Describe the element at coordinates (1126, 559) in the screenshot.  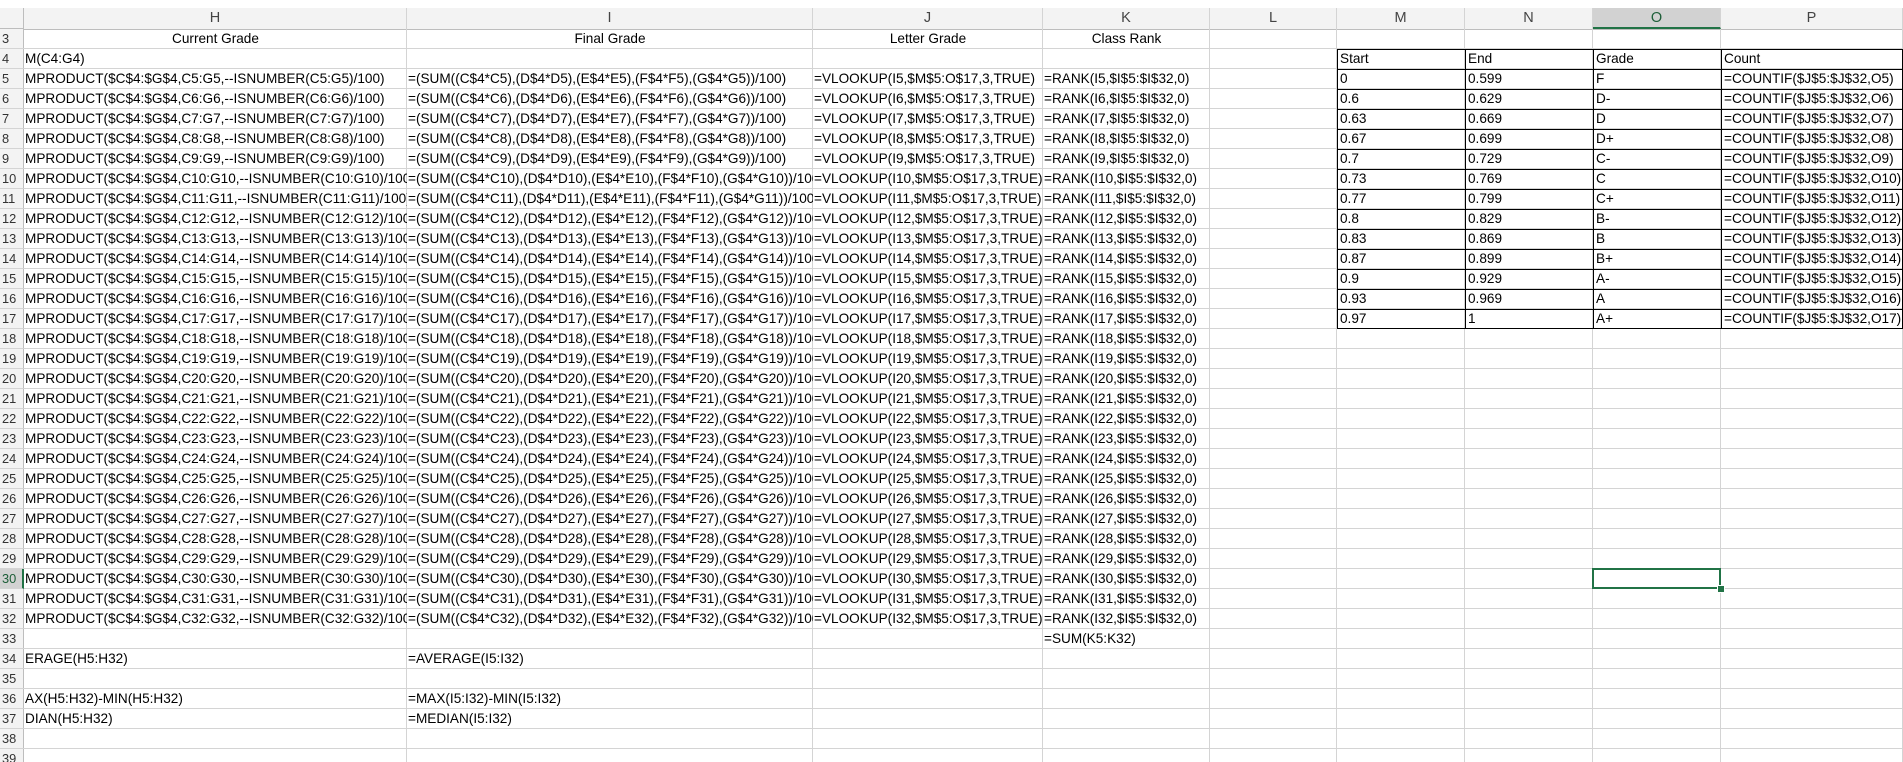
I see `cell-k29: =RANK(I29,$I$5:$I$32,0)` at that location.